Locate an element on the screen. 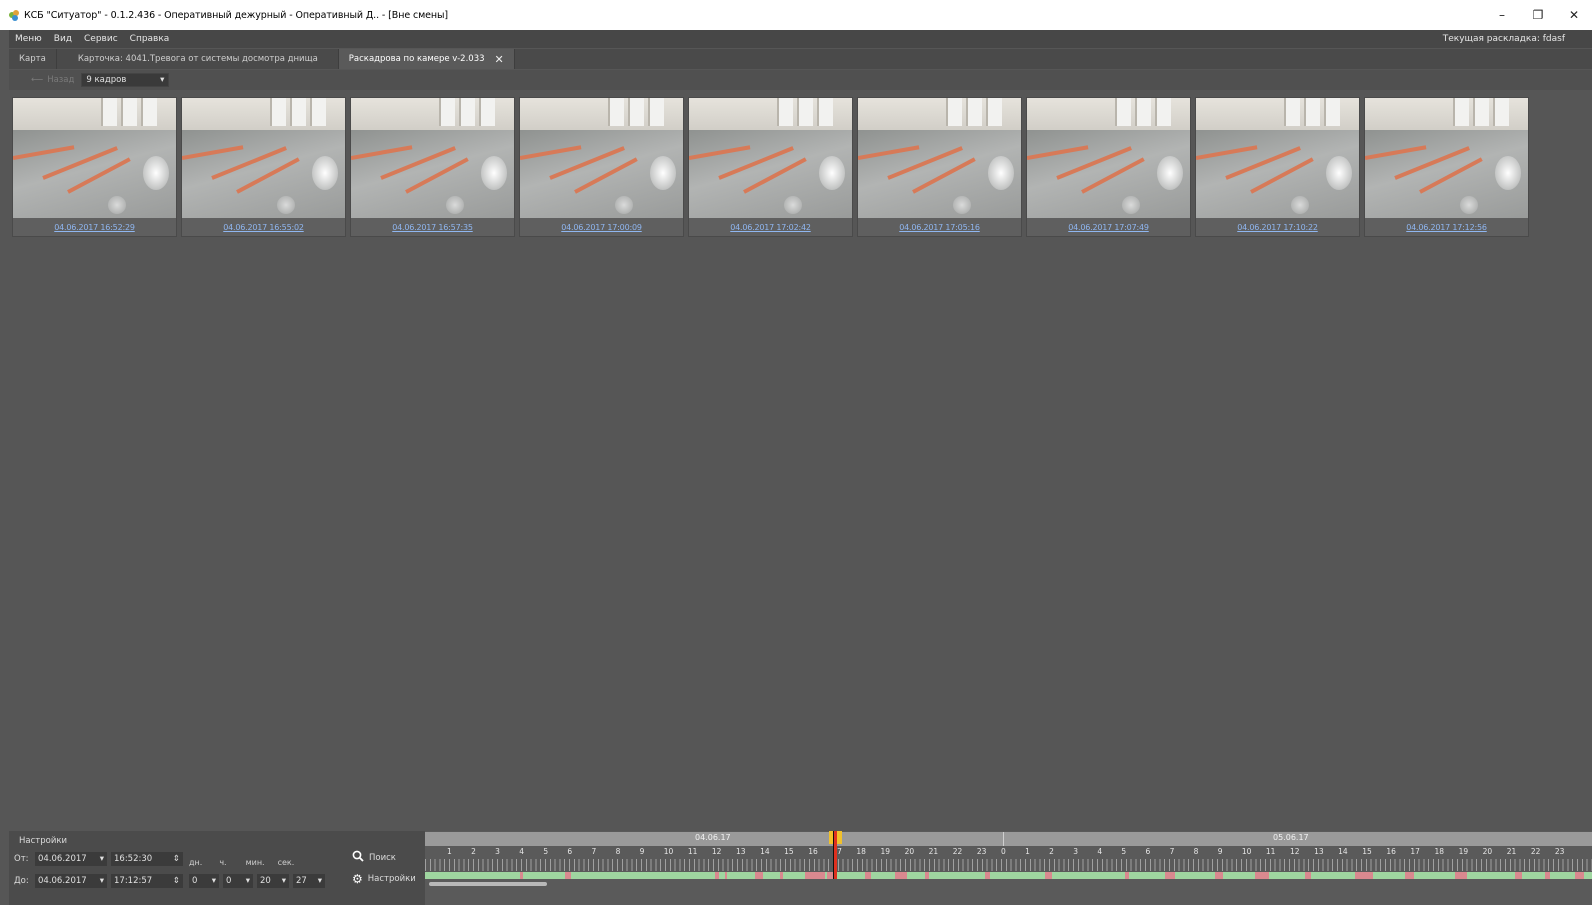 Image resolution: width=1592 pixels, height=905 pixels. to-time-spinner: 17:12:57 ⇕ is located at coordinates (147, 881).